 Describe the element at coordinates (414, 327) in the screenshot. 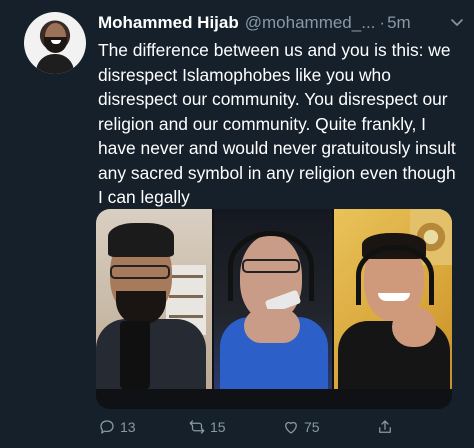

I see `person-3-hand` at that location.